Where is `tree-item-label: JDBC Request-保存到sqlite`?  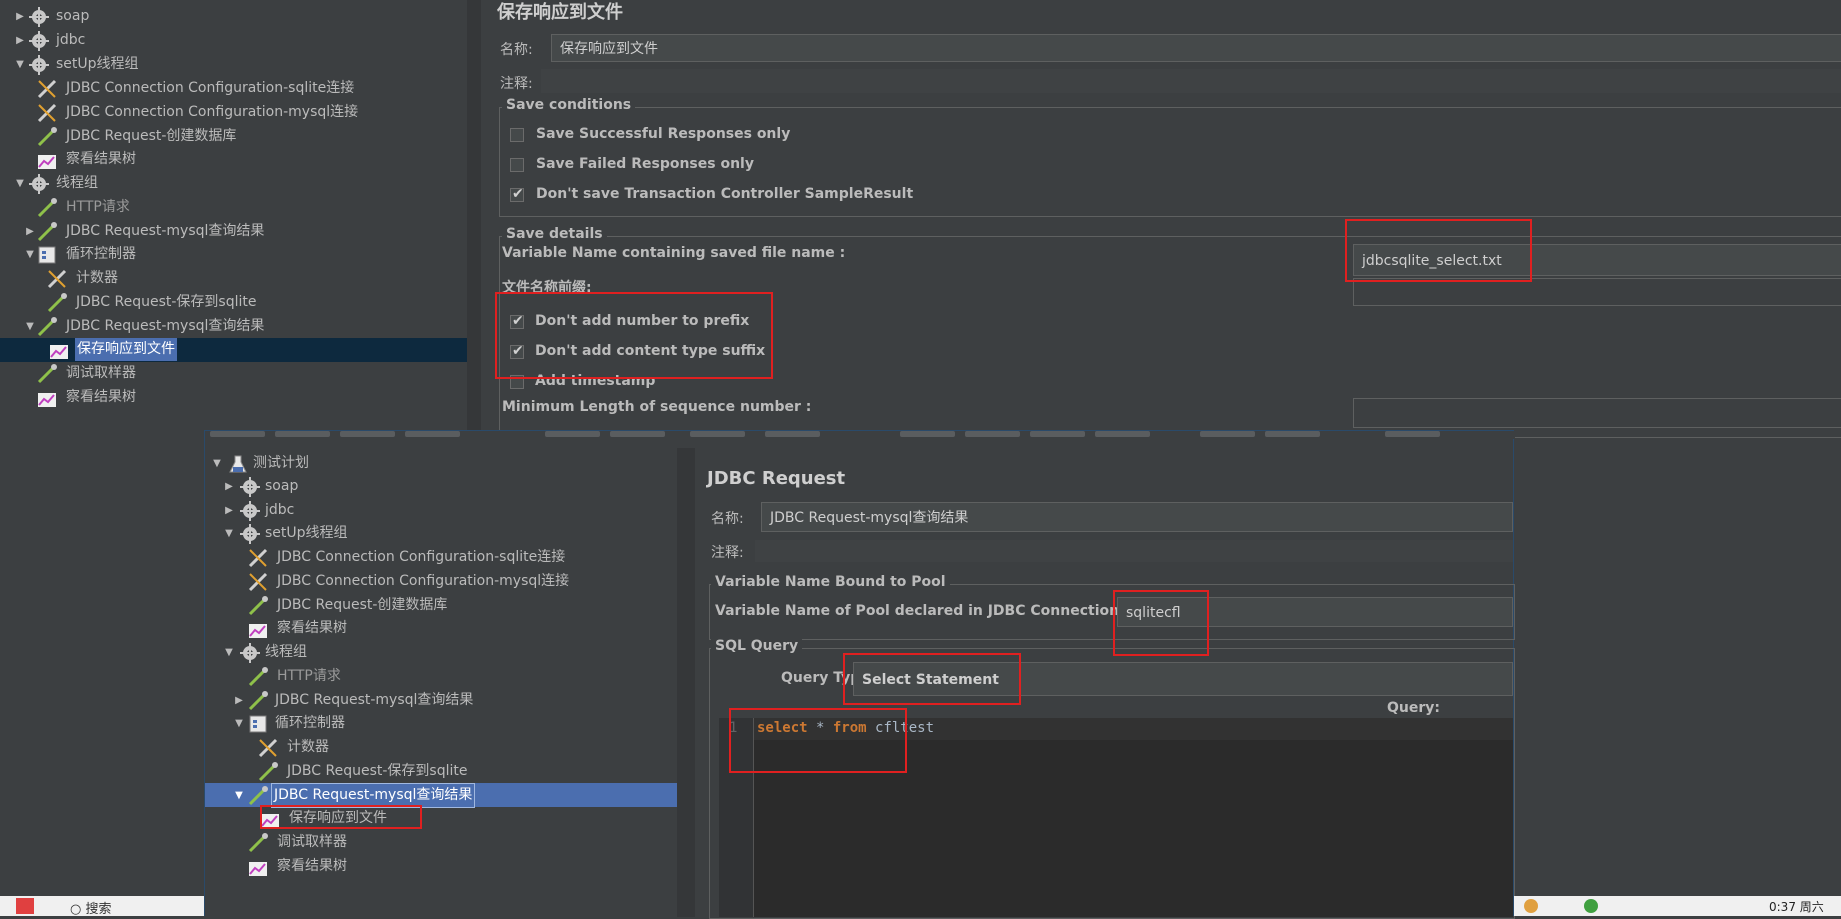 tree-item-label: JDBC Request-保存到sqlite is located at coordinates (377, 771).